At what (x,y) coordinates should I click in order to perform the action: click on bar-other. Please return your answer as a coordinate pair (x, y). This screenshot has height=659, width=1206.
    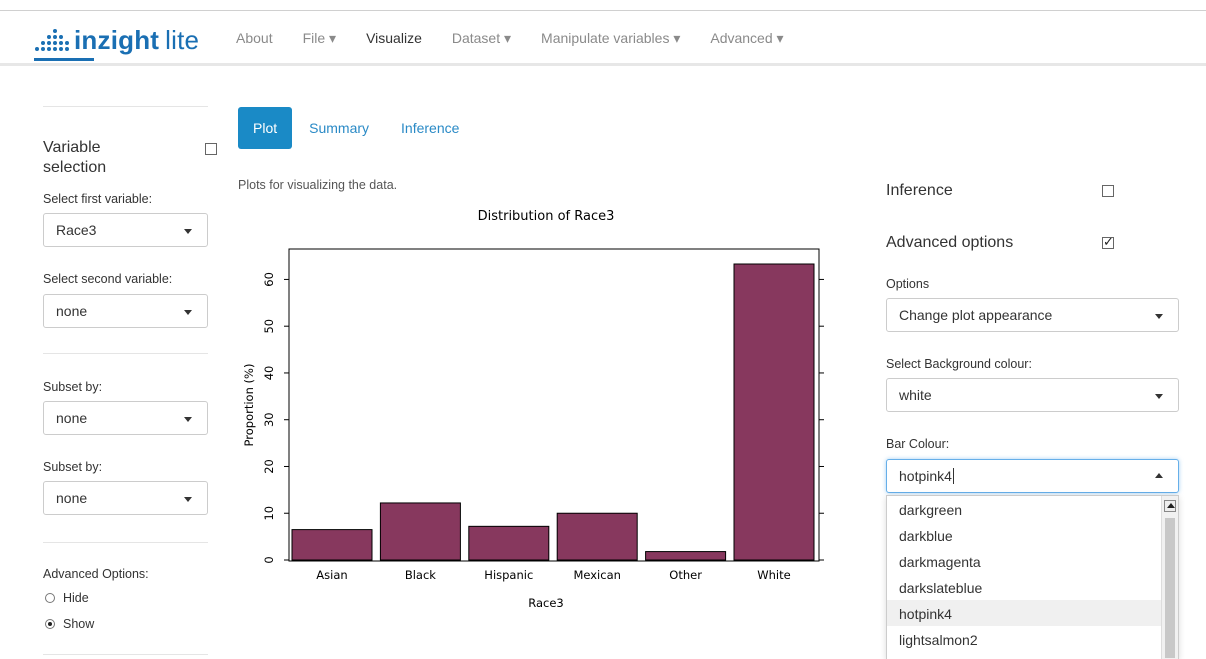
    Looking at the image, I should click on (686, 556).